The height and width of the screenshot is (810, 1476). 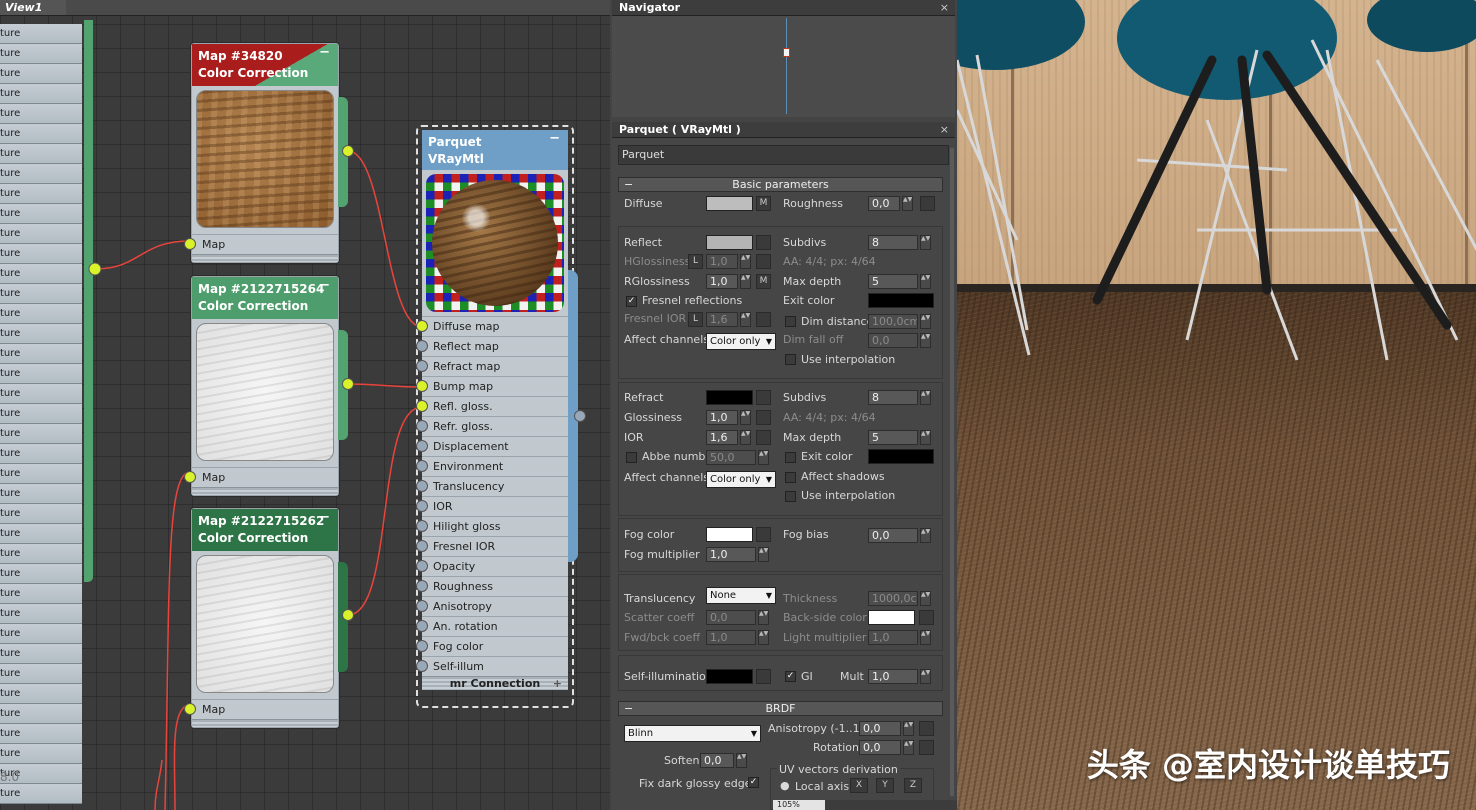 I want to click on refract-max-depth-value: 5, so click(x=893, y=437).